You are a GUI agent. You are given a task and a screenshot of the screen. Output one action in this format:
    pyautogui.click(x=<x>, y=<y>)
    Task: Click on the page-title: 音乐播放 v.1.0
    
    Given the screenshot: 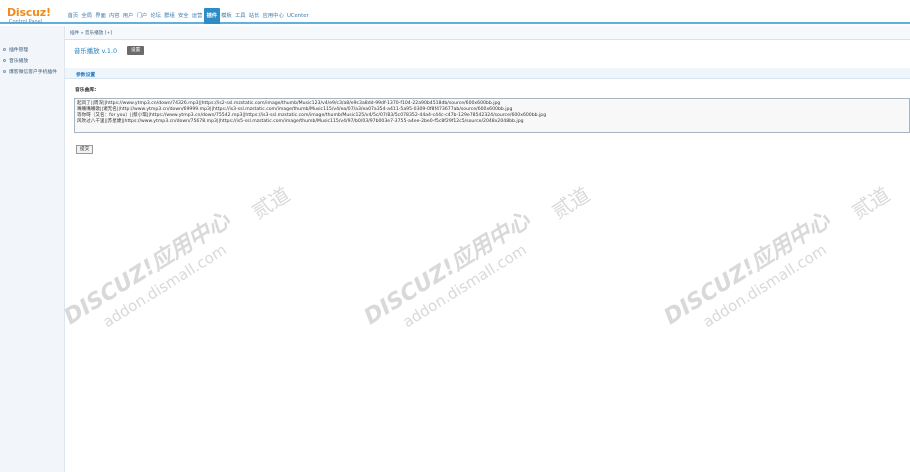 What is the action you would take?
    pyautogui.click(x=96, y=51)
    